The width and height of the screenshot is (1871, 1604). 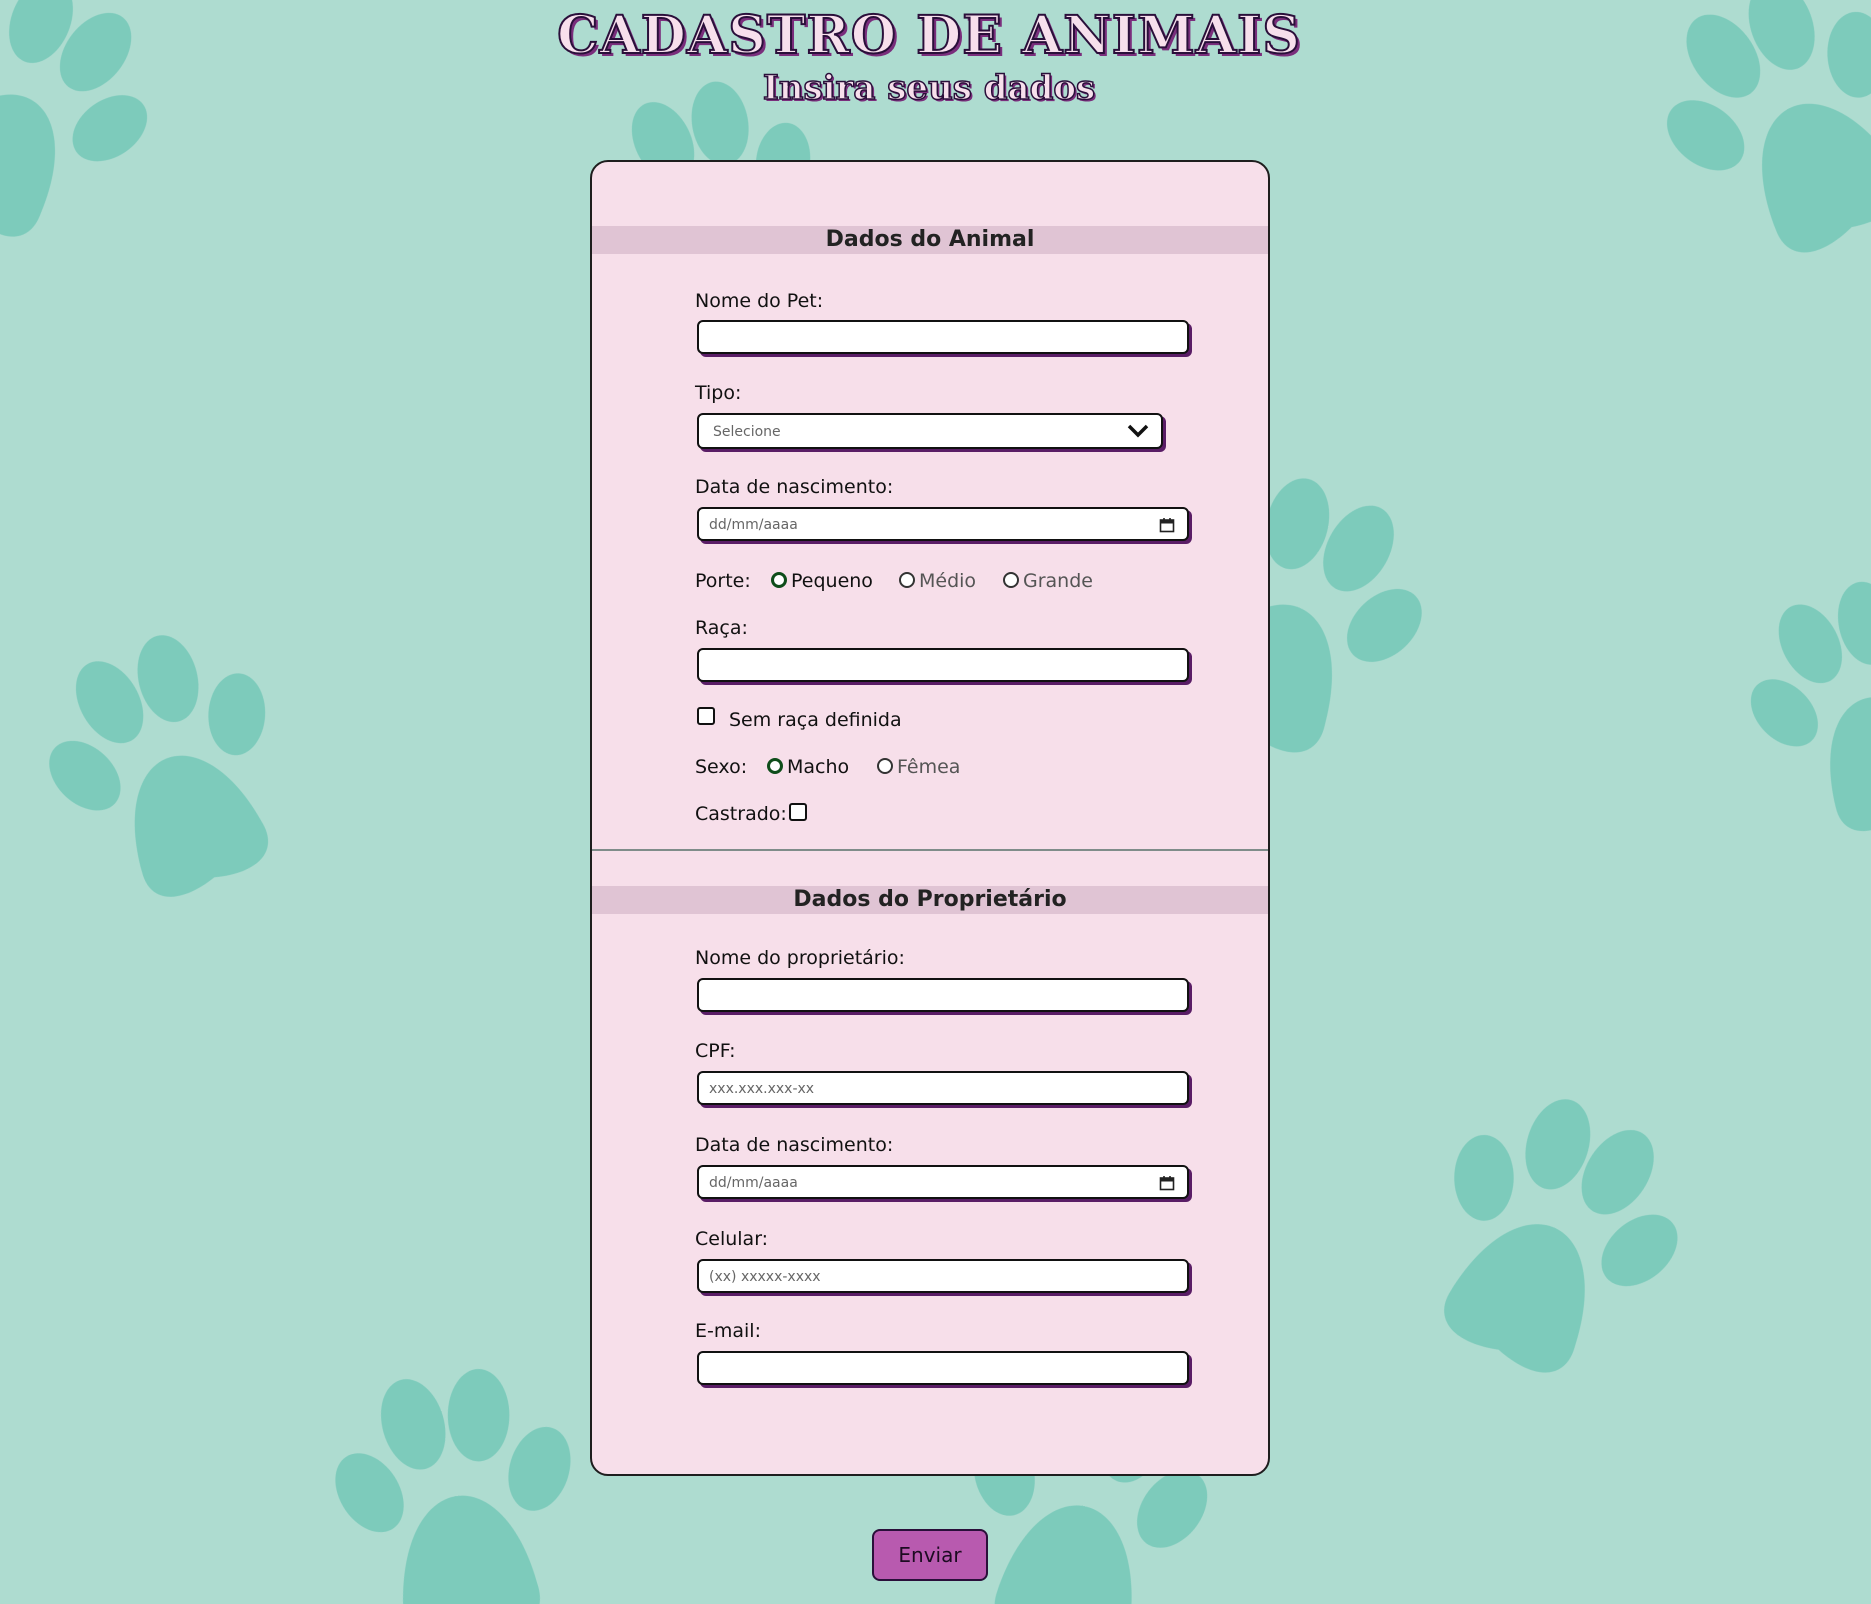 I want to click on cpf-input: xxx.xxx.xxx-xx, so click(x=943, y=1088).